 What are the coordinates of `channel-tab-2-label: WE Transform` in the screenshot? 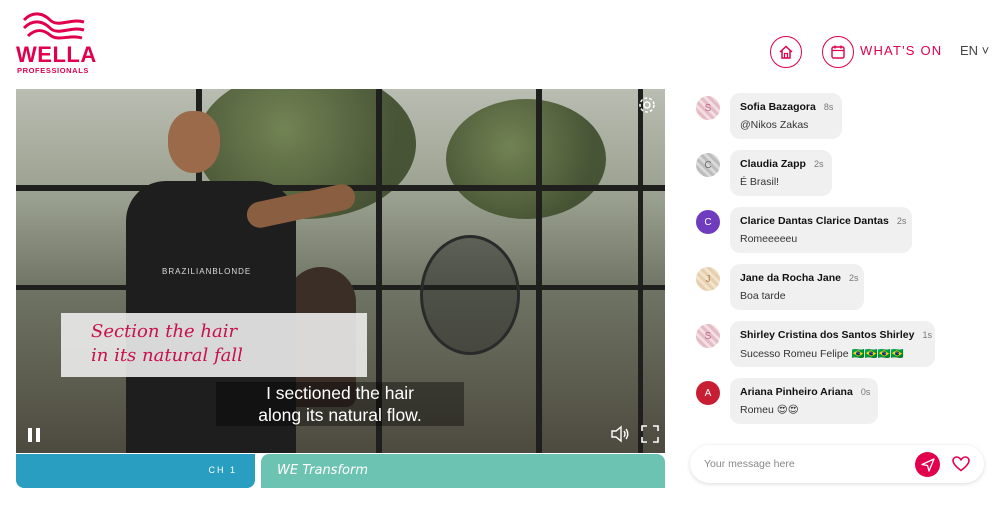 It's located at (322, 470).